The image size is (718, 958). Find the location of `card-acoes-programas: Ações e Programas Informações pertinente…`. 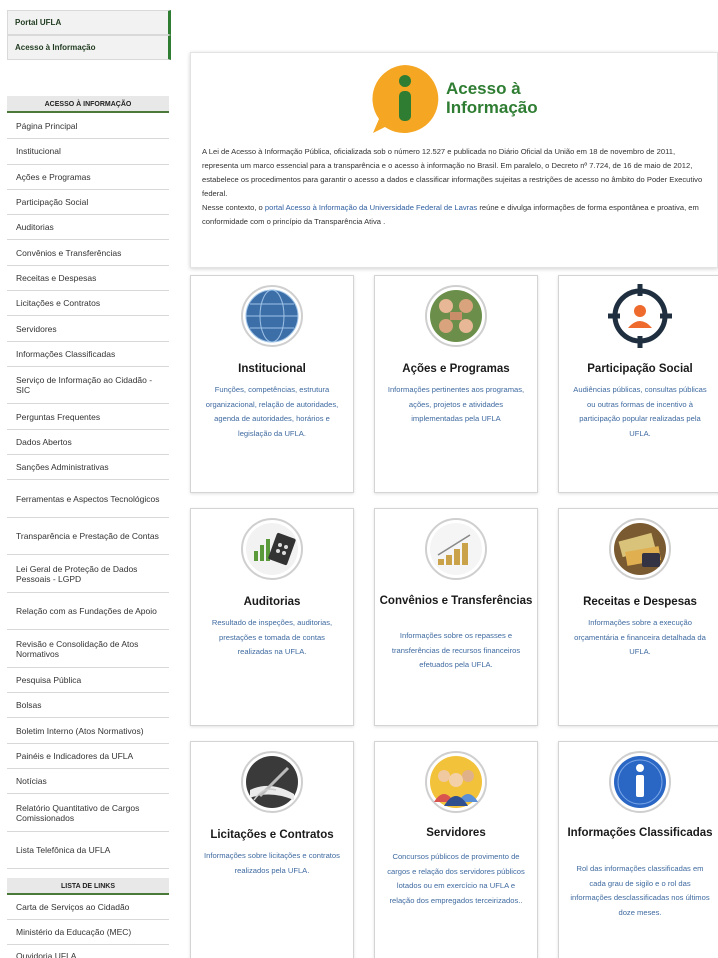

card-acoes-programas: Ações e Programas Informações pertinente… is located at coordinates (456, 384).